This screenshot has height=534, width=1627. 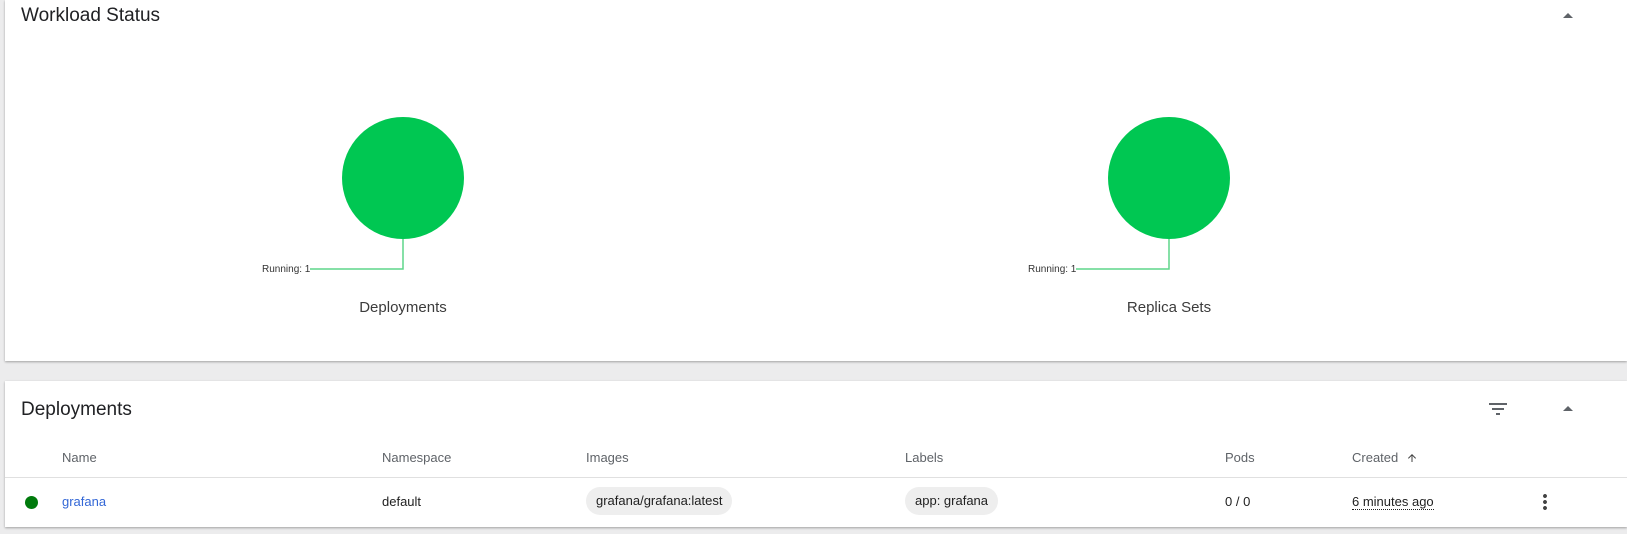 What do you see at coordinates (1169, 178) in the screenshot?
I see `replica-sets-pie-running` at bounding box center [1169, 178].